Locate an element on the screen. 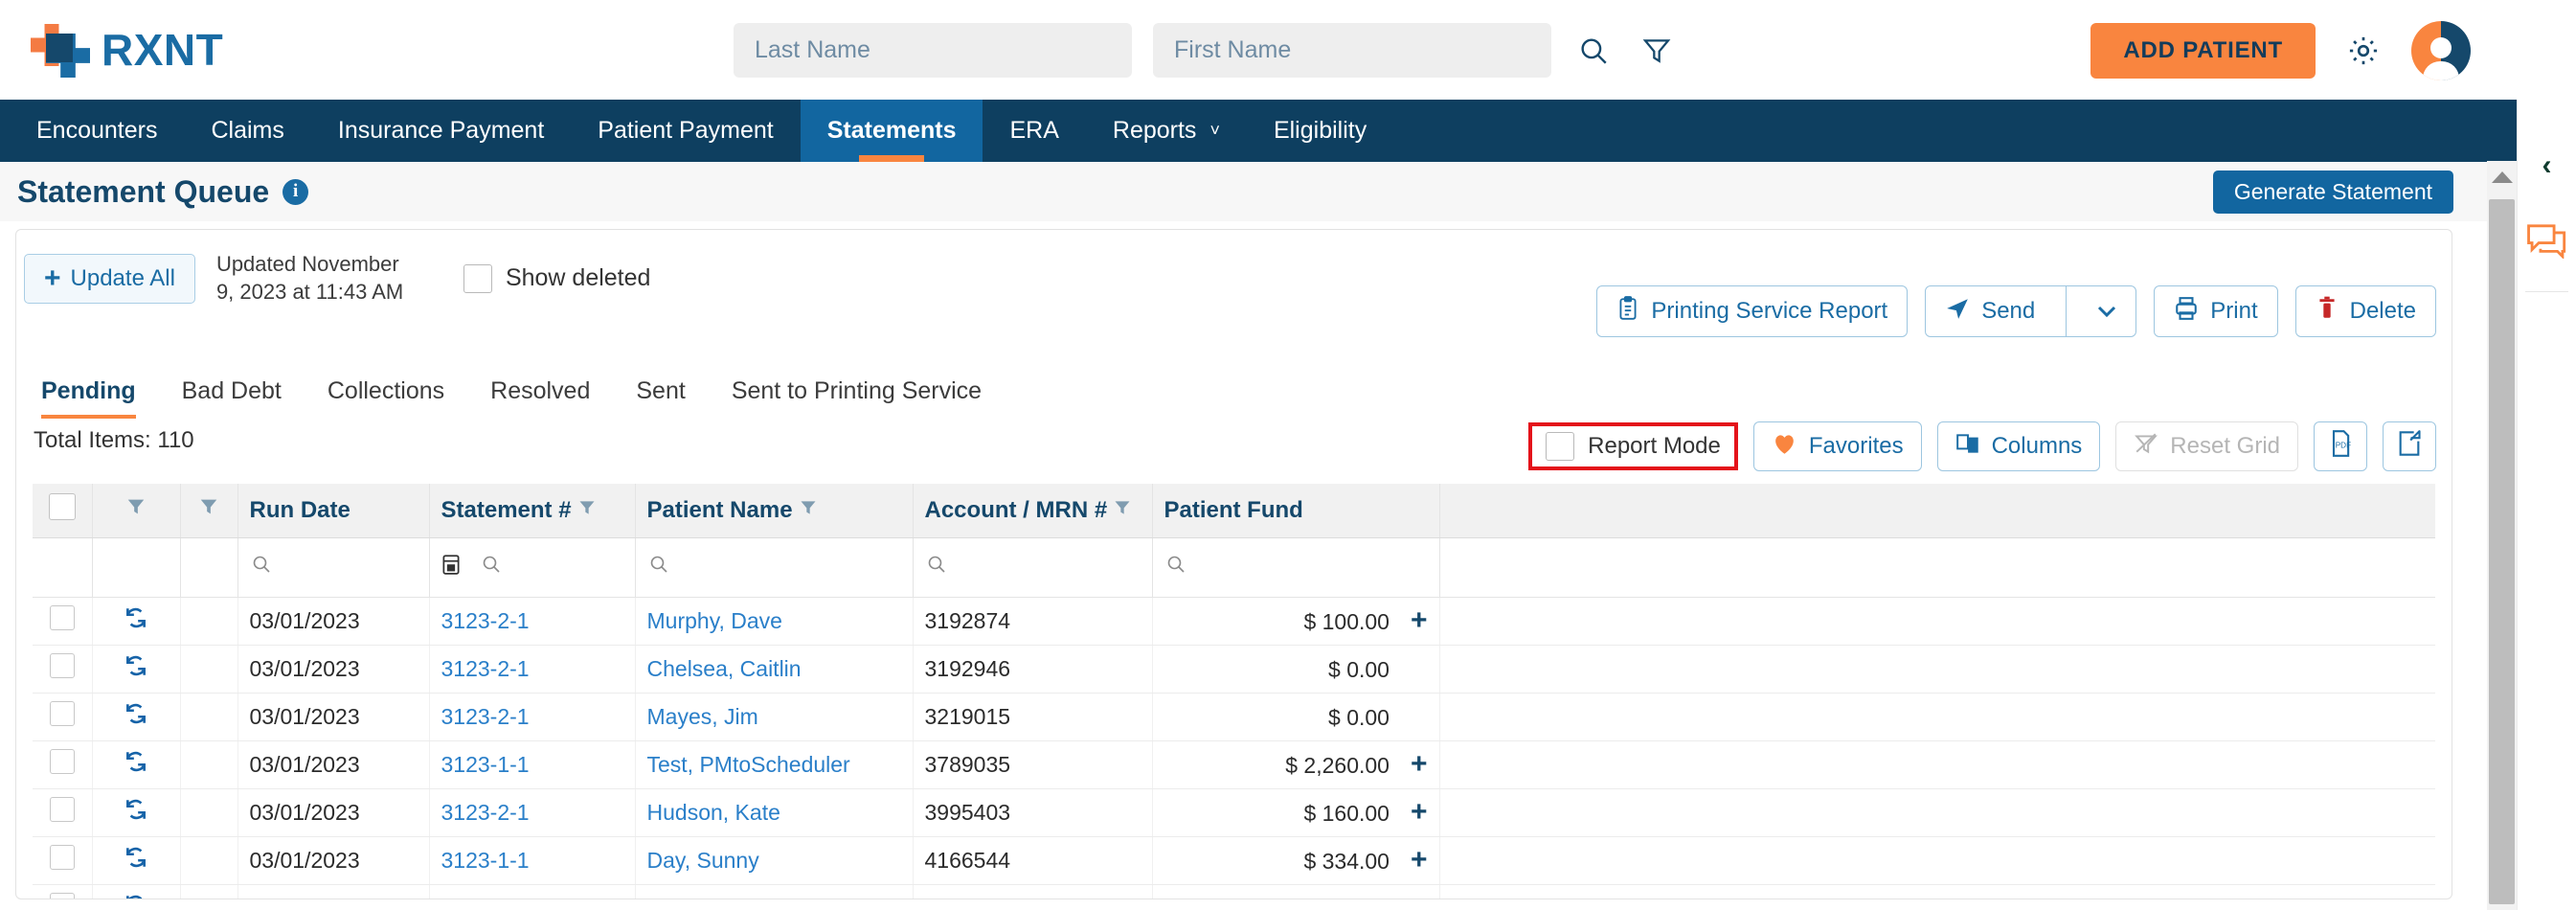 The width and height of the screenshot is (2576, 910). tab-sent: Sent is located at coordinates (660, 395).